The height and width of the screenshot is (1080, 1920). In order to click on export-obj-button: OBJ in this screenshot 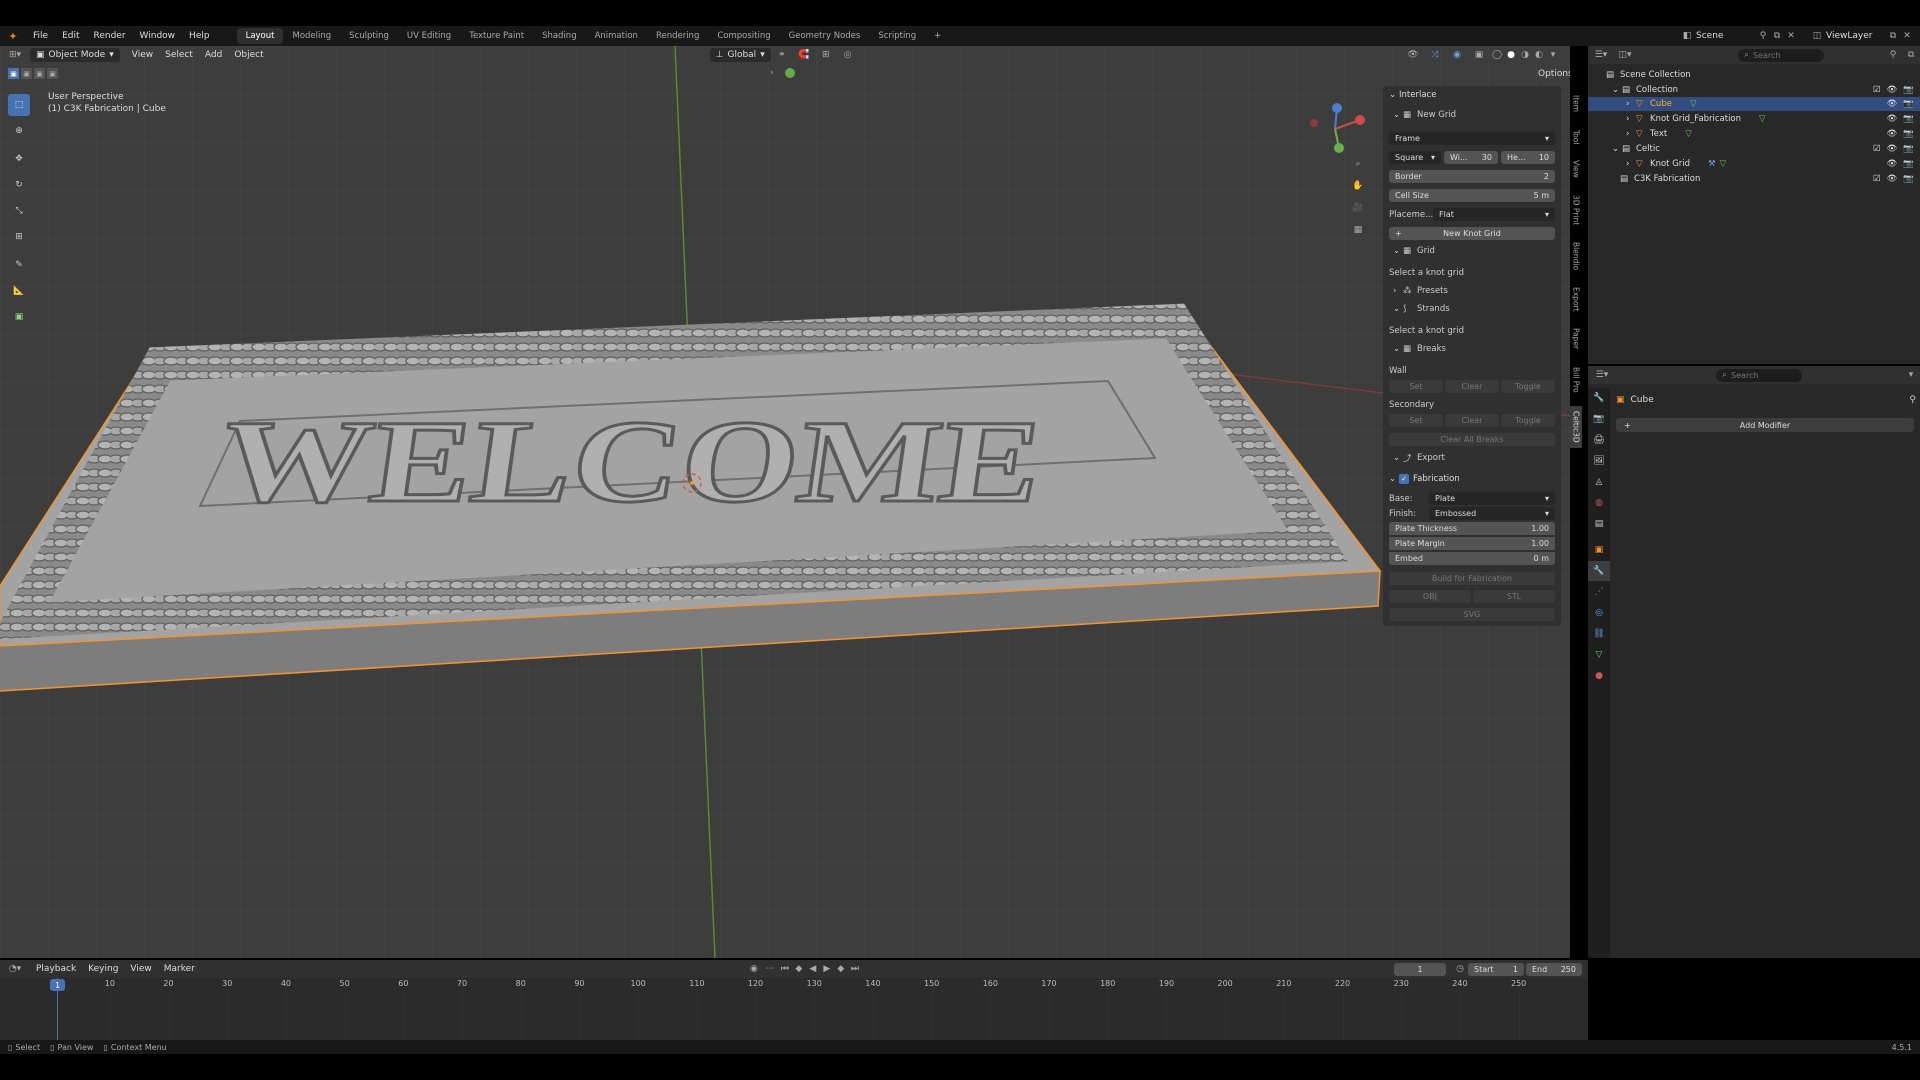, I will do `click(1430, 596)`.